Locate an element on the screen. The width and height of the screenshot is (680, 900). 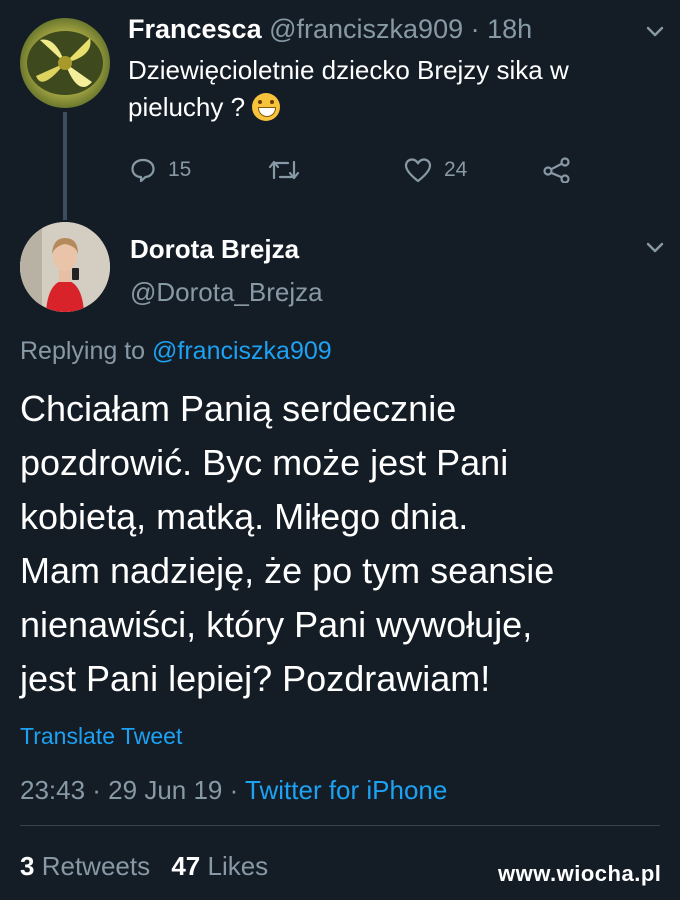
watermark: www.wiocha.pl is located at coordinates (580, 873).